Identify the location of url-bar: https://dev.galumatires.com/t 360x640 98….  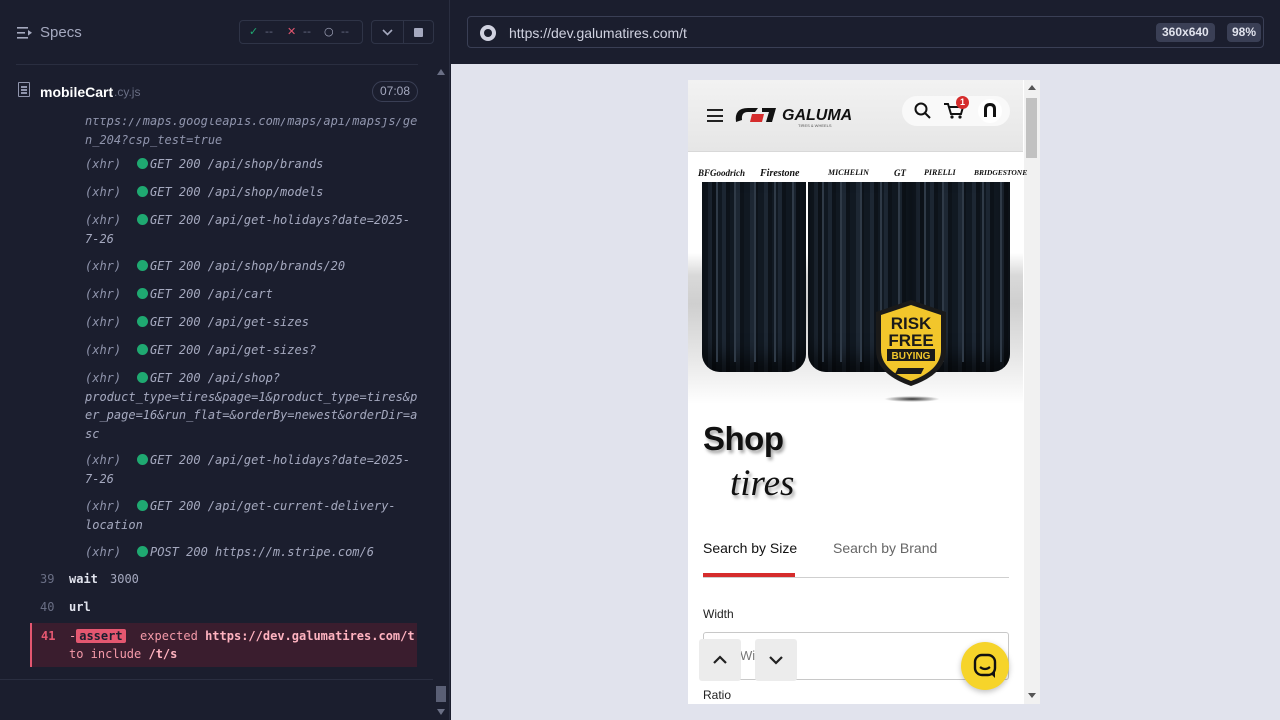
(865, 32).